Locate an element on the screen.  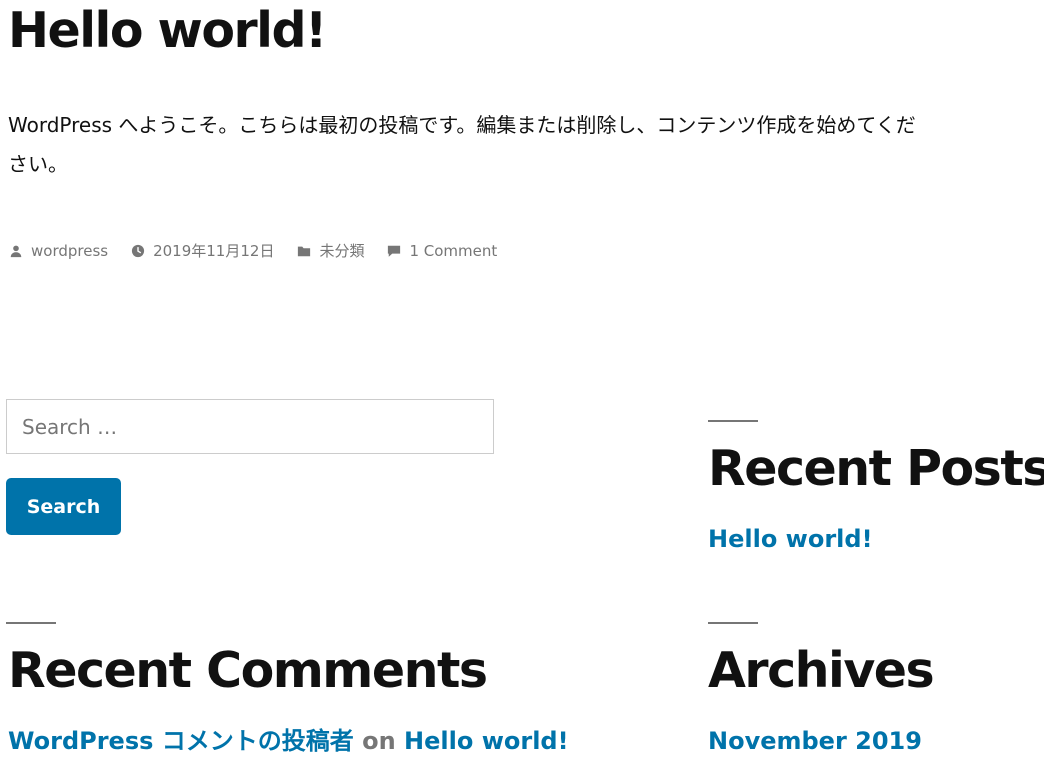
search-button: Search is located at coordinates (63, 506).